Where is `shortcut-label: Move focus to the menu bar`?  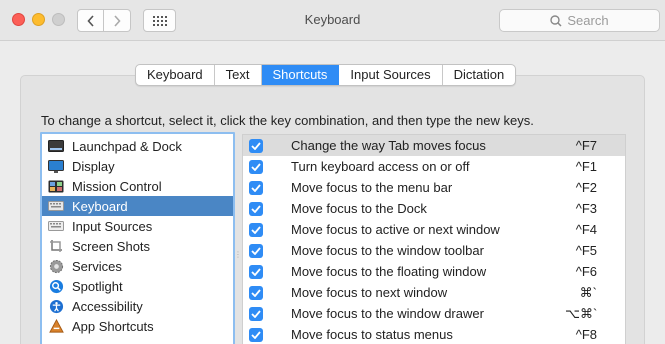
shortcut-label: Move focus to the menu bar is located at coordinates (372, 187).